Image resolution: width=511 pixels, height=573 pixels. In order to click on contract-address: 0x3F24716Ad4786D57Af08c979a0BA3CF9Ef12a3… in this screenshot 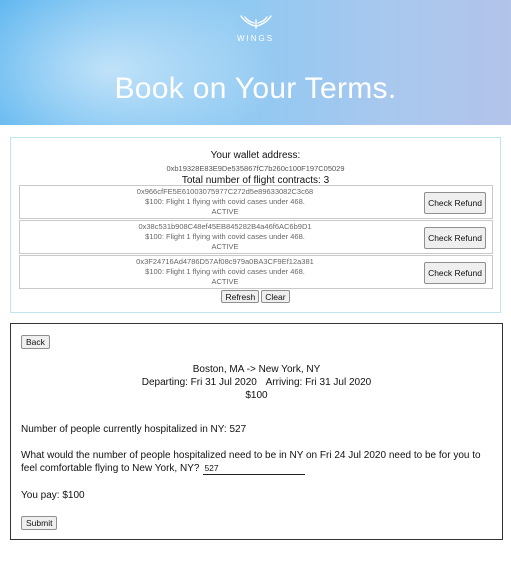, I will do `click(225, 261)`.